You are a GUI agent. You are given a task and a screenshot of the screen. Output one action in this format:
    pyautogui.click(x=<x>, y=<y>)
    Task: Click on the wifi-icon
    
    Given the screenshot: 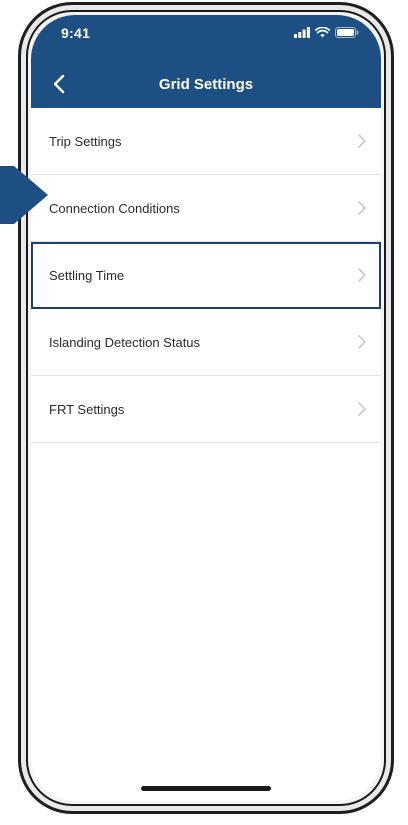 What is the action you would take?
    pyautogui.click(x=322, y=32)
    